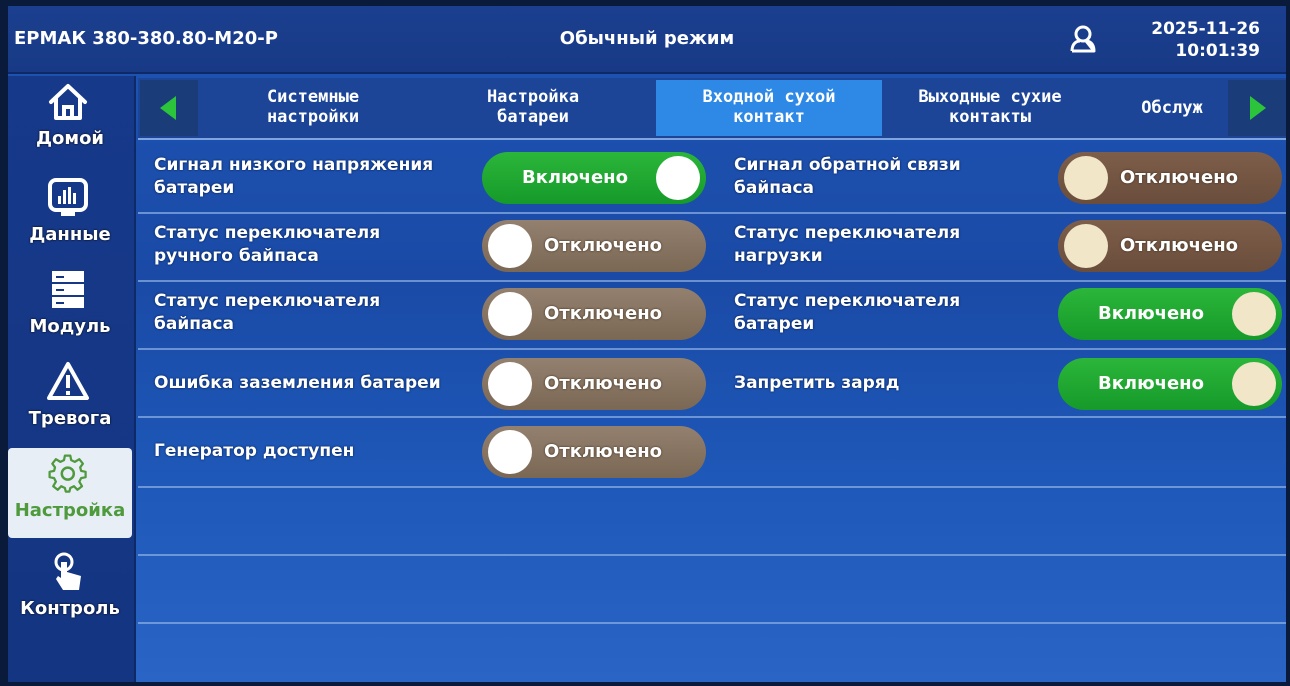 The image size is (1290, 686). What do you see at coordinates (70, 326) in the screenshot?
I see `sidebar-item-label: Модуль` at bounding box center [70, 326].